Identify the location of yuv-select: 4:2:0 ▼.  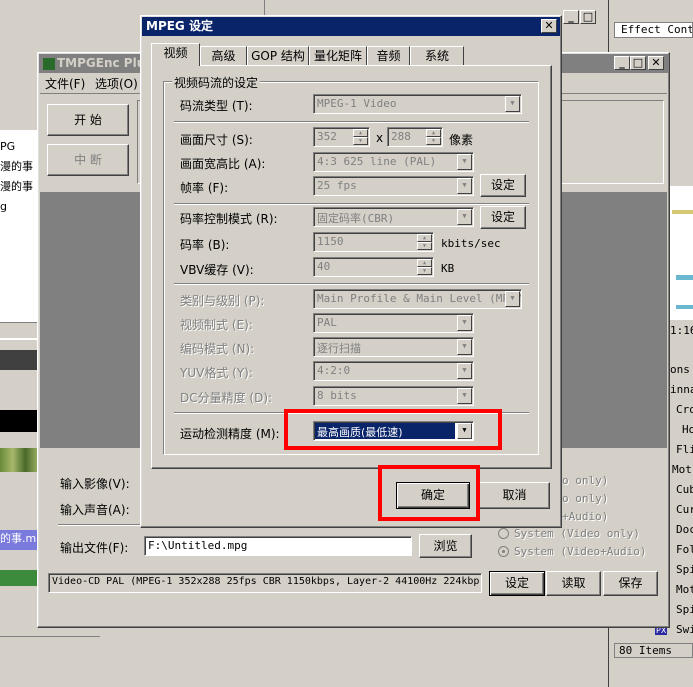
(393, 371).